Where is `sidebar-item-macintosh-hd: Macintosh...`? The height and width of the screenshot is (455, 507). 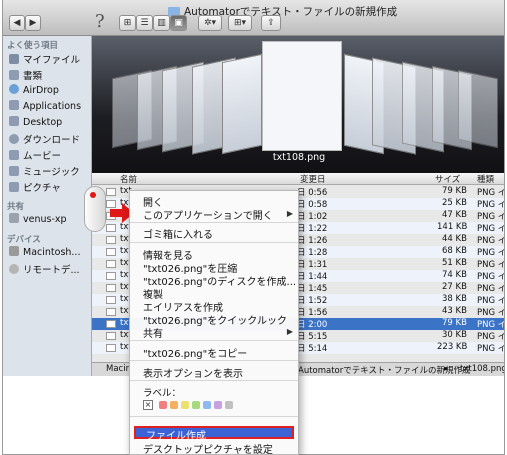
sidebar-item-macintosh-hd: Macintosh... is located at coordinates (50, 253).